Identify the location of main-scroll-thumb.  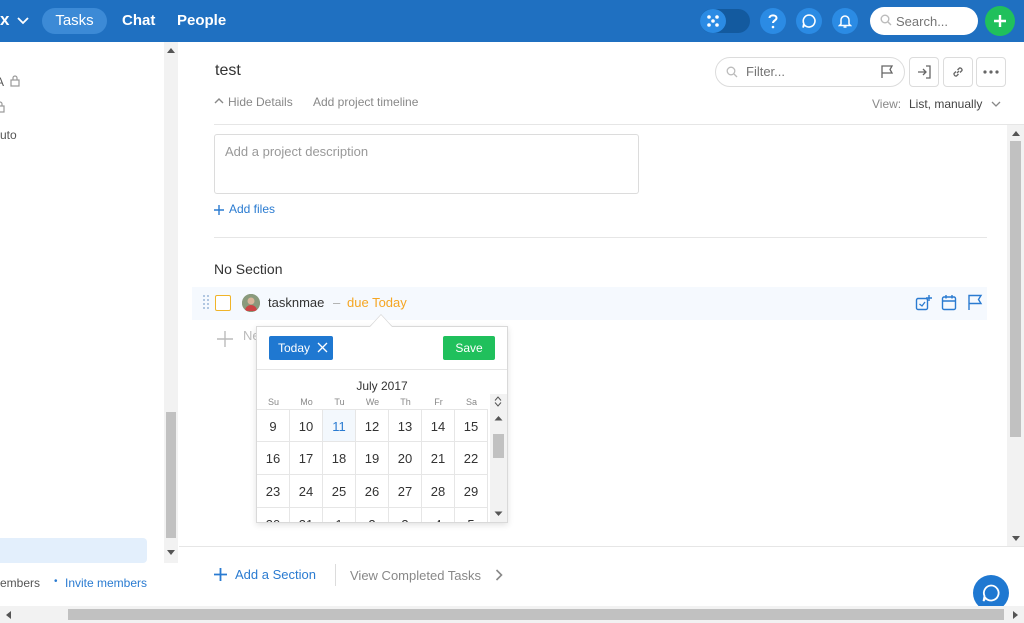
(1015, 289).